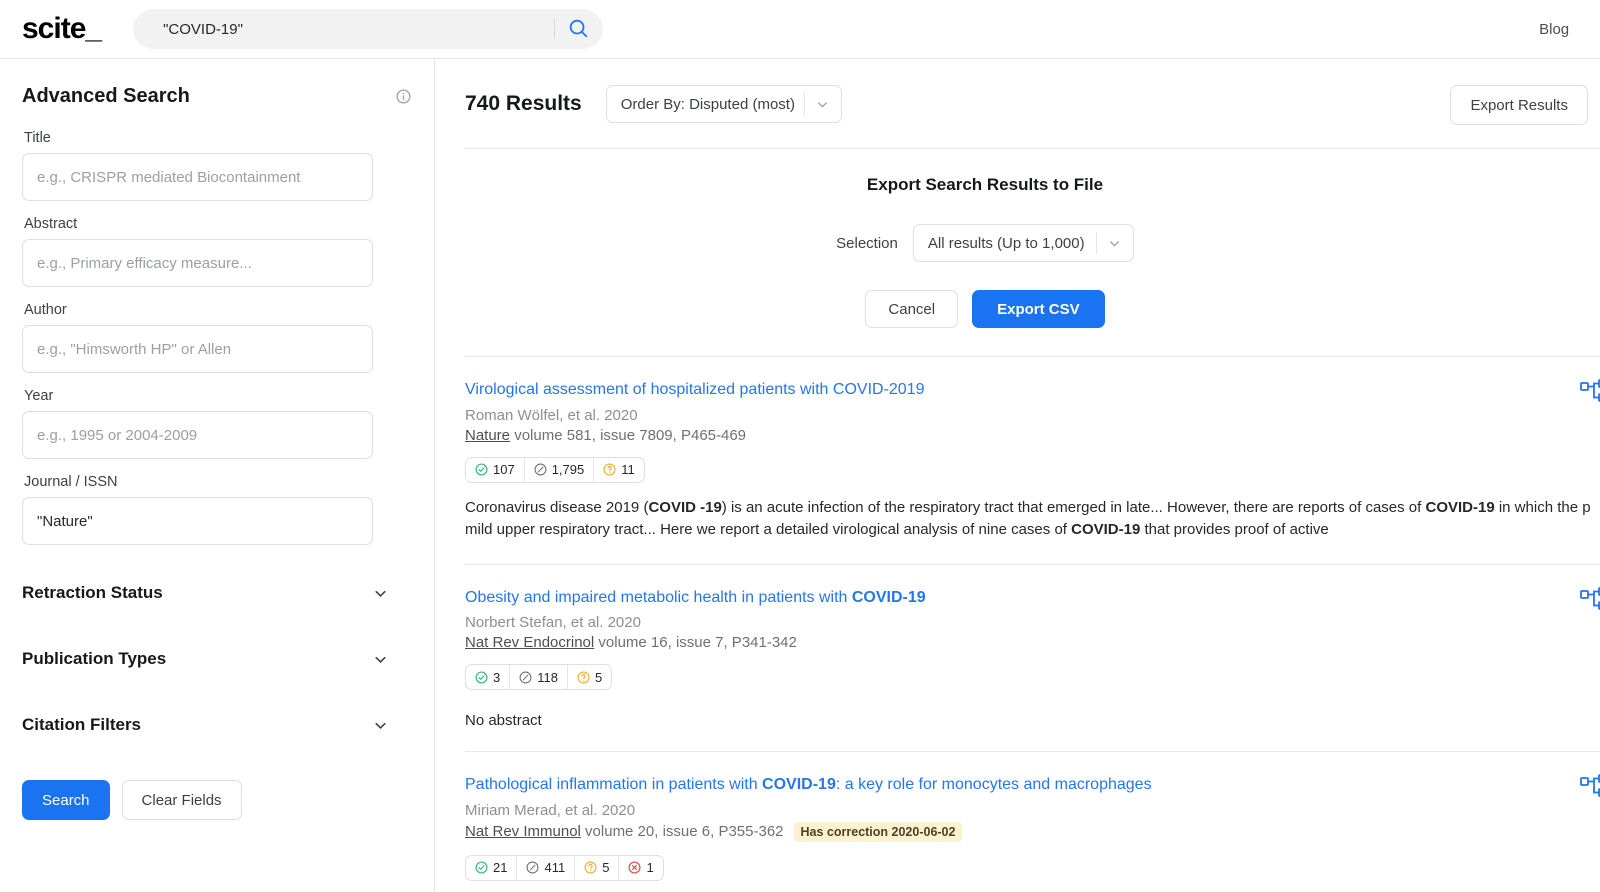 This screenshot has height=892, width=1600. What do you see at coordinates (66, 800) in the screenshot?
I see `search-button: Search` at bounding box center [66, 800].